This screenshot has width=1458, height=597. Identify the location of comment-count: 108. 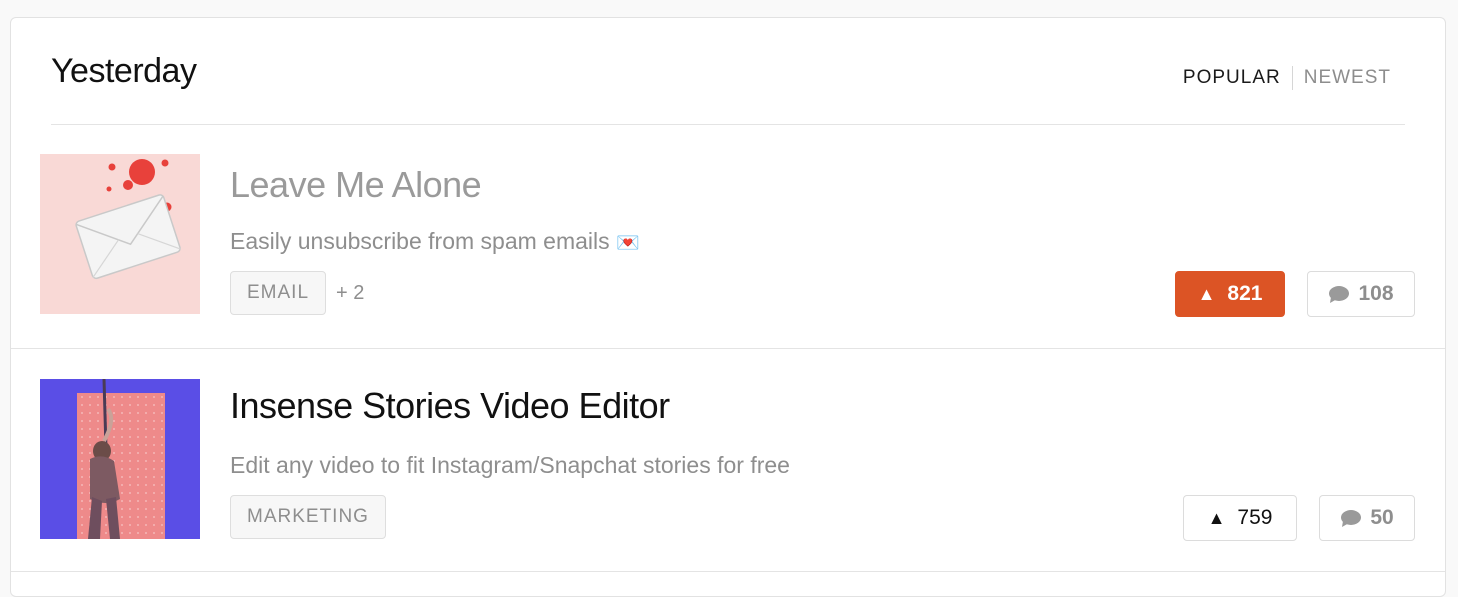
(1376, 293).